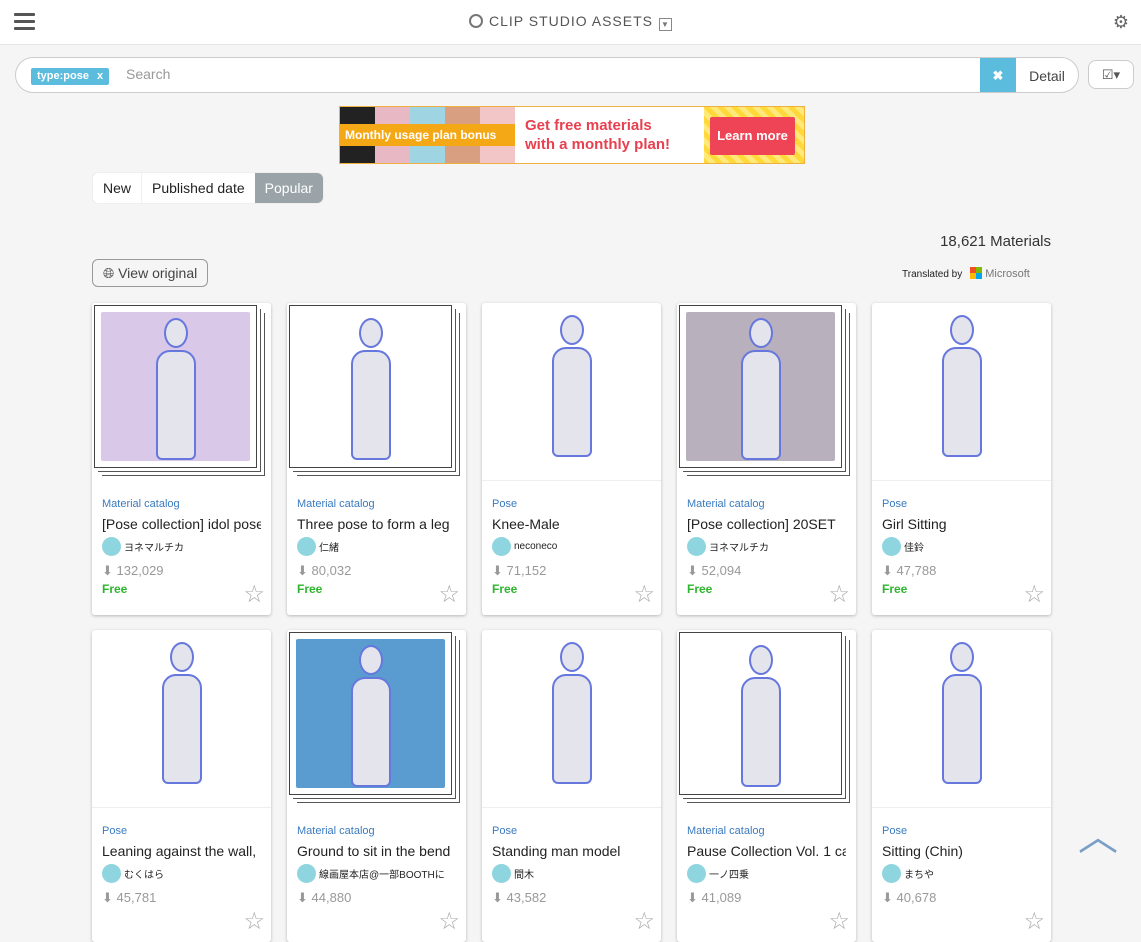 The image size is (1141, 942). What do you see at coordinates (475, 21) in the screenshot?
I see `clip-studio-logo-icon` at bounding box center [475, 21].